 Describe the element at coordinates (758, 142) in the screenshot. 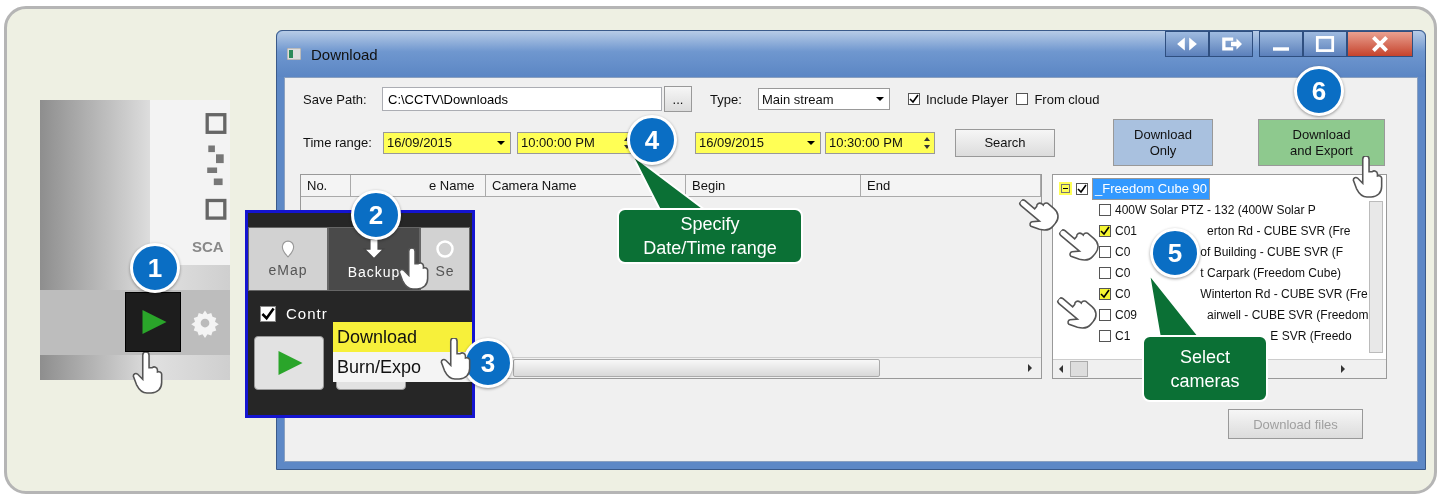

I see `end-date-picker: 16/09/2015` at that location.